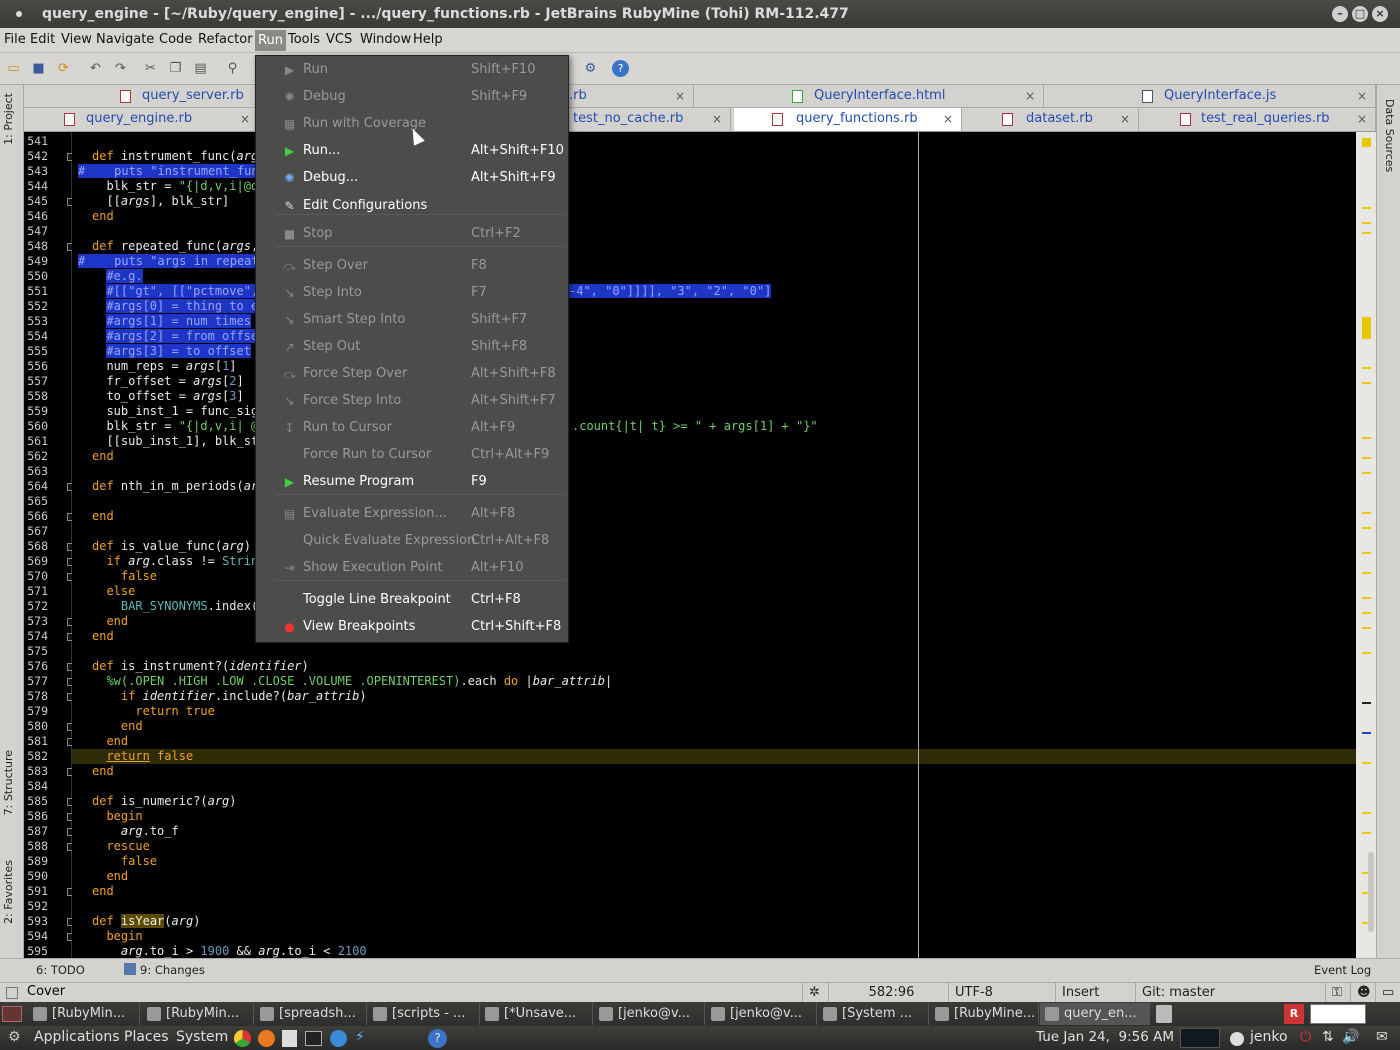 This screenshot has width=1400, height=1050. Describe the element at coordinates (270, 40) in the screenshot. I see `menu-run: Run` at that location.